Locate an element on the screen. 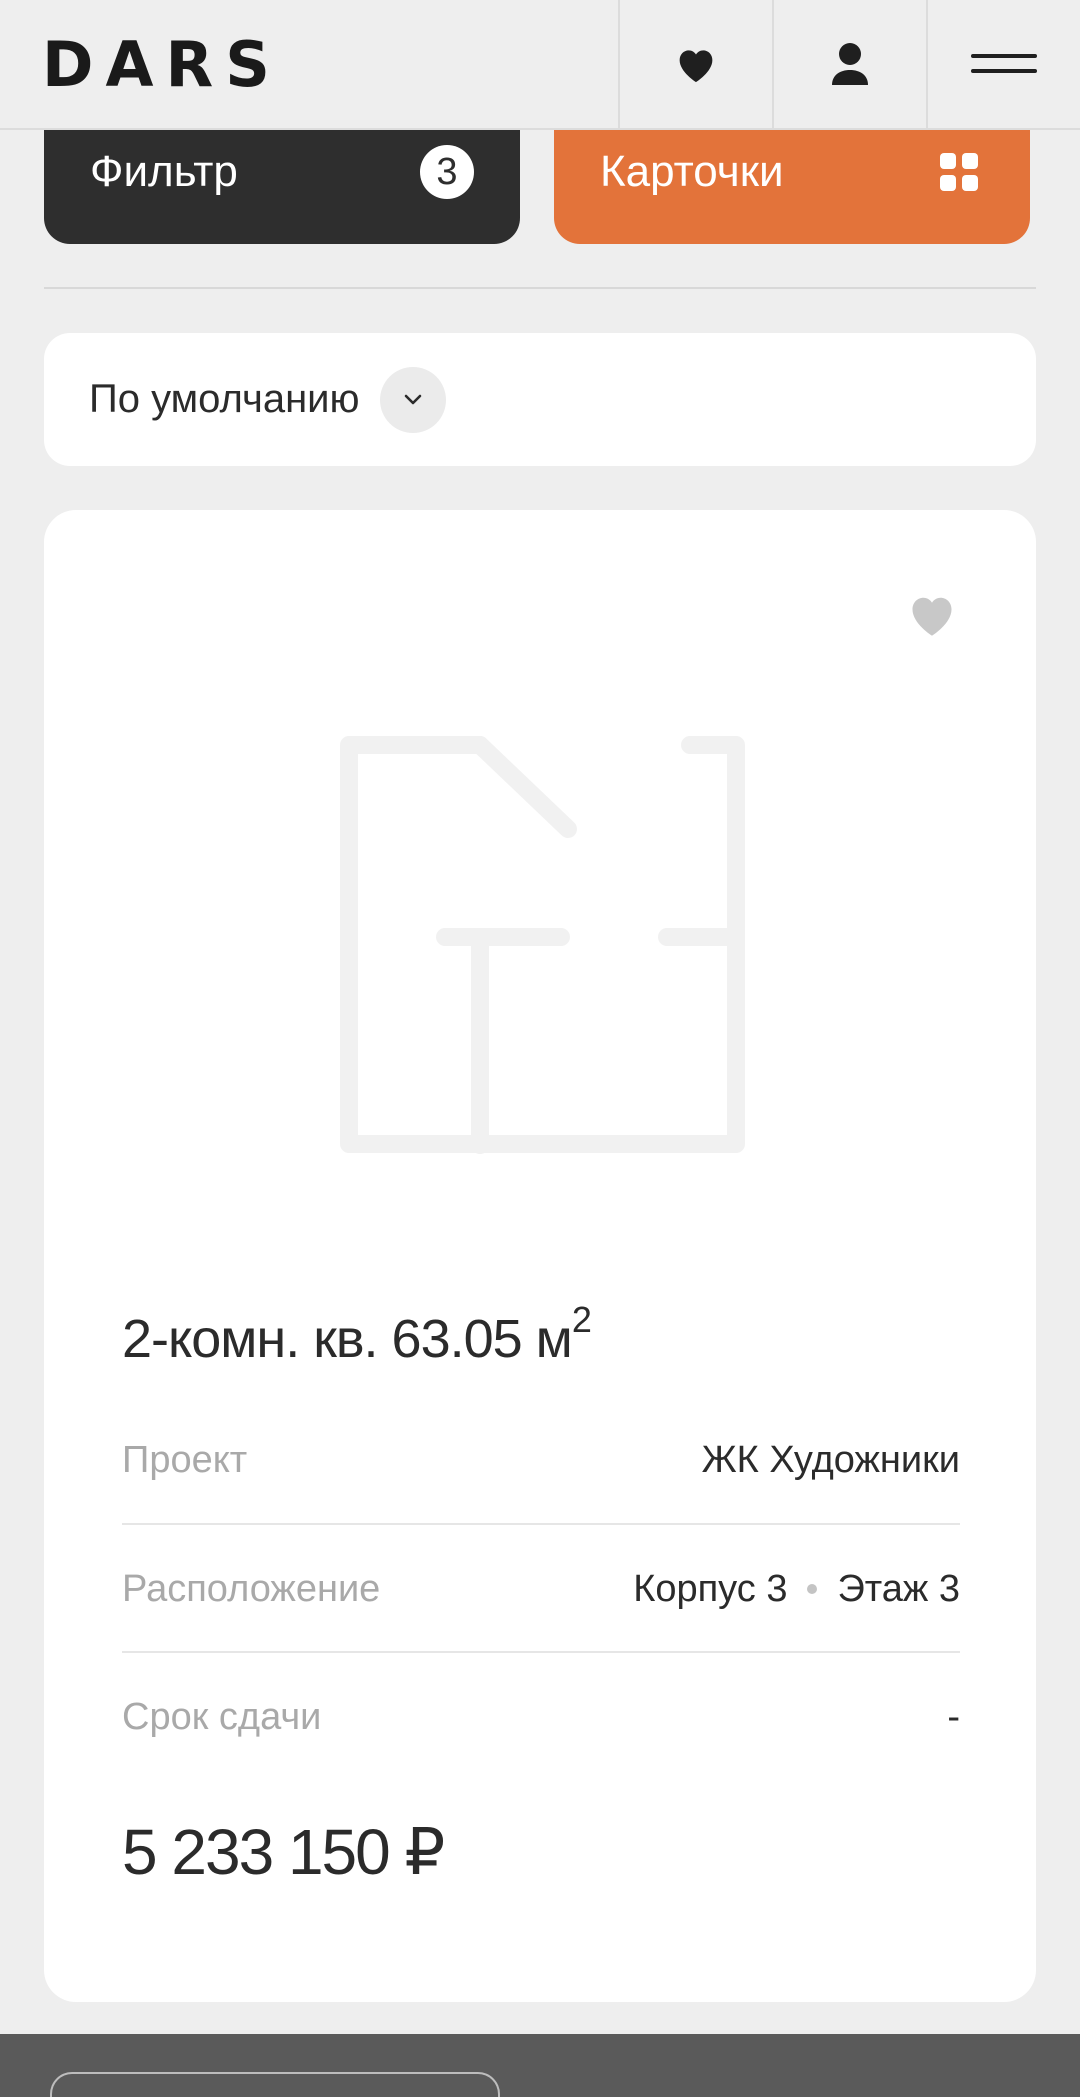 This screenshot has width=1080, height=2097. filter-label: Фильтр is located at coordinates (164, 171).